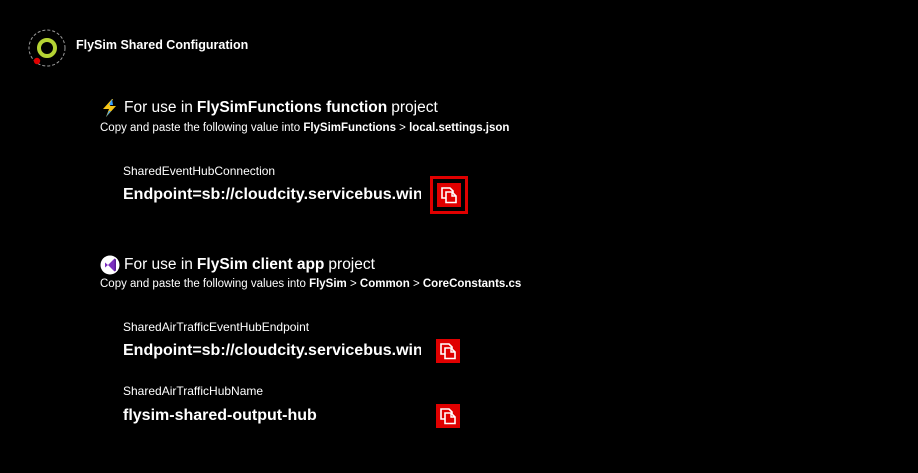 Image resolution: width=918 pixels, height=473 pixels. I want to click on field-label: SharedAirTrafficEventHubEndpoint, so click(216, 327).